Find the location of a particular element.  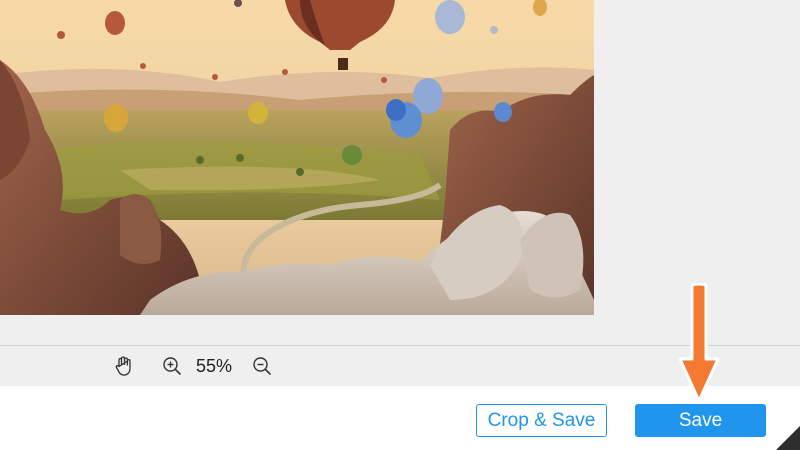

zoom-out-button is located at coordinates (262, 366).